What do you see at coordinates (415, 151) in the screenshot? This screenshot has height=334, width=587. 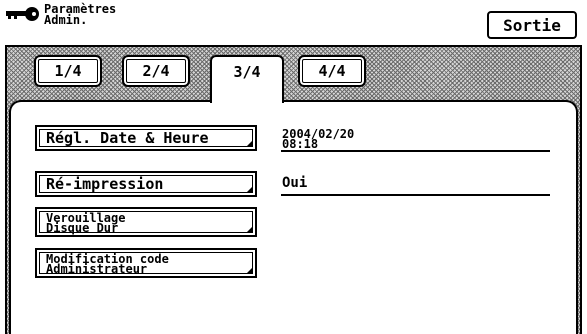 I see `date-time-underline` at bounding box center [415, 151].